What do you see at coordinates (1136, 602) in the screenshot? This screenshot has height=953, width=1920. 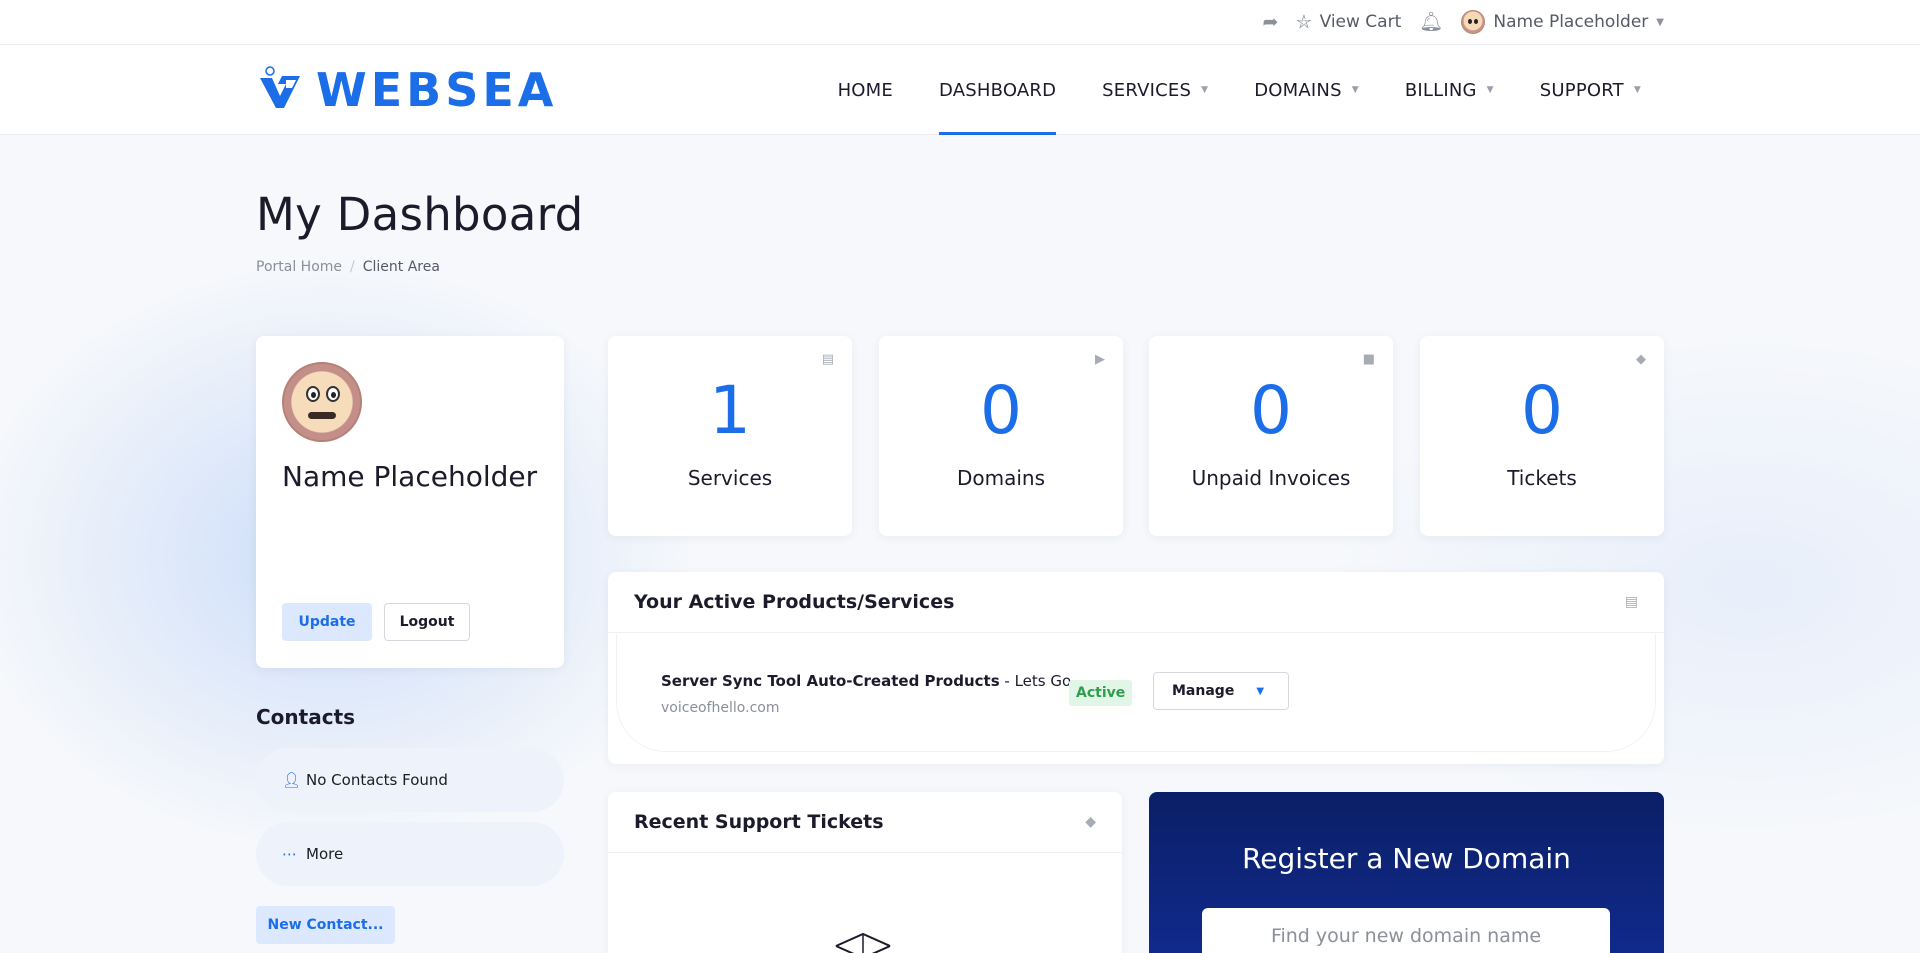 I see `panel-header: Your Active Products/Services ▤` at bounding box center [1136, 602].